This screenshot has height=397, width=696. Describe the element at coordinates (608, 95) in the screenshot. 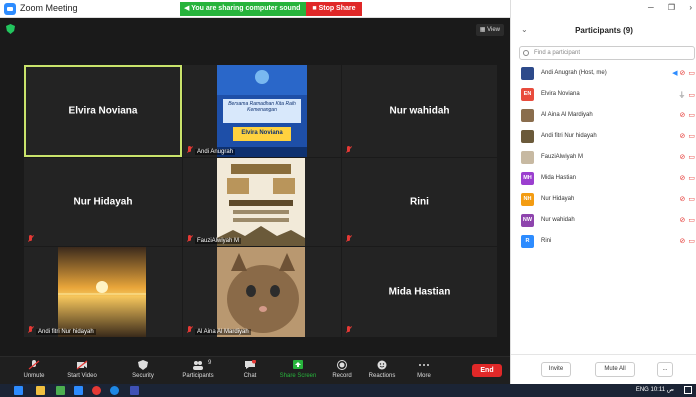

I see `participant-row: EN Elvira Noviana ⏚ ▭` at that location.